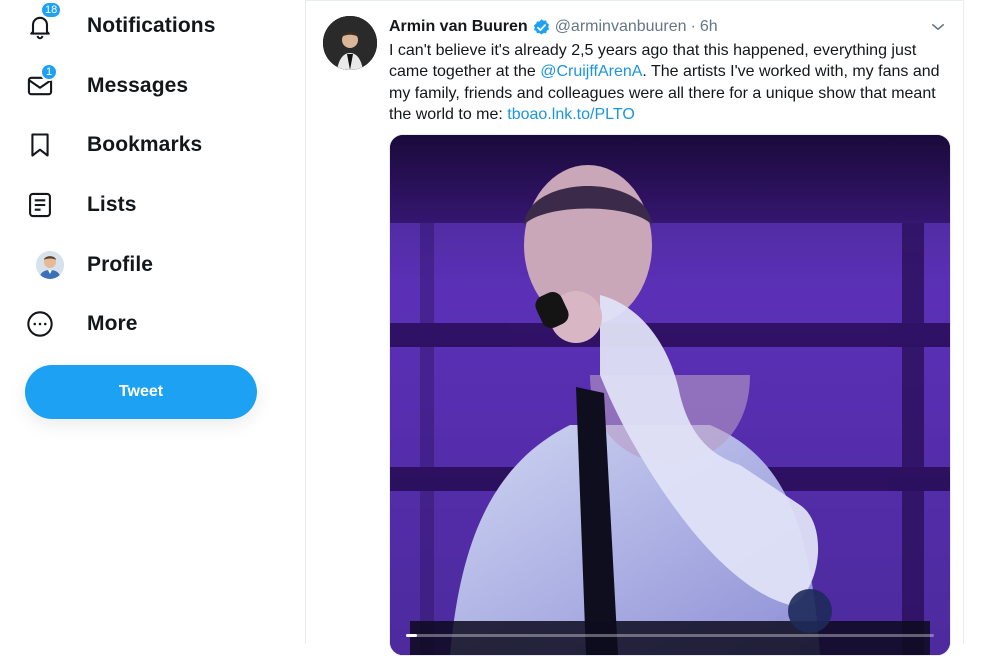 This screenshot has width=984, height=656. What do you see at coordinates (411, 635) in the screenshot?
I see `video-progress-fill` at bounding box center [411, 635].